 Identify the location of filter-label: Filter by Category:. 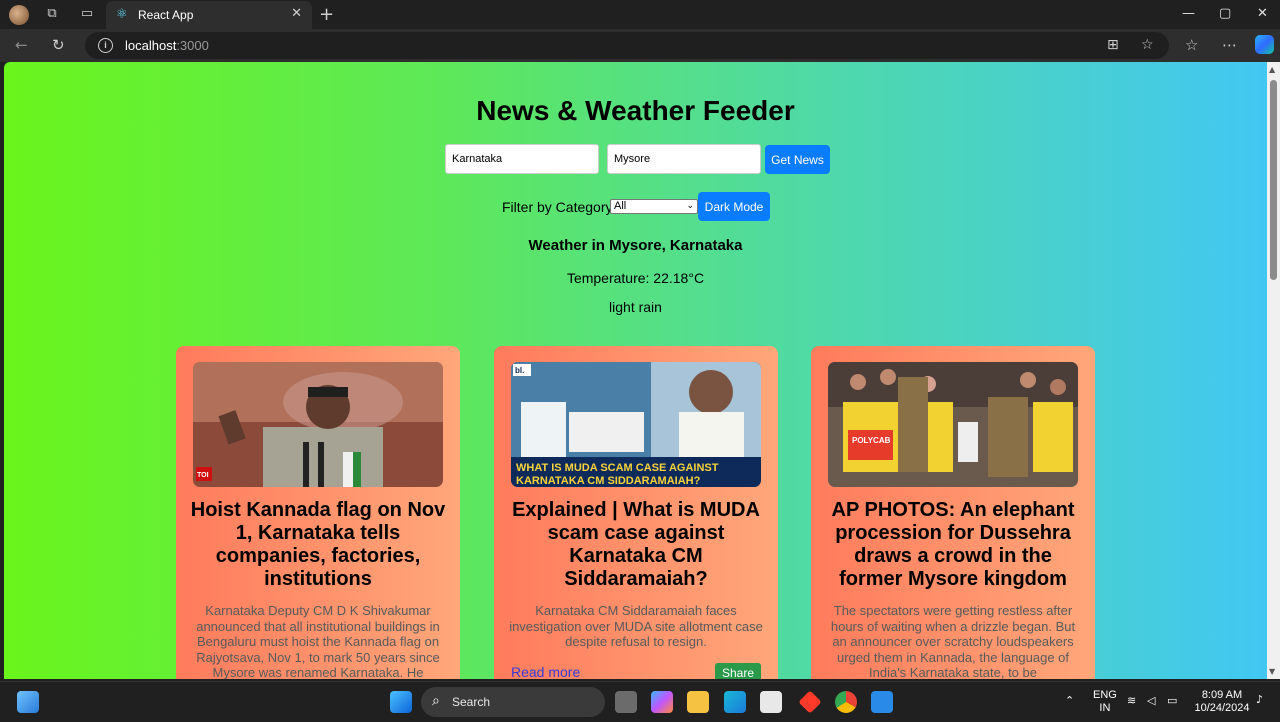
(559, 207).